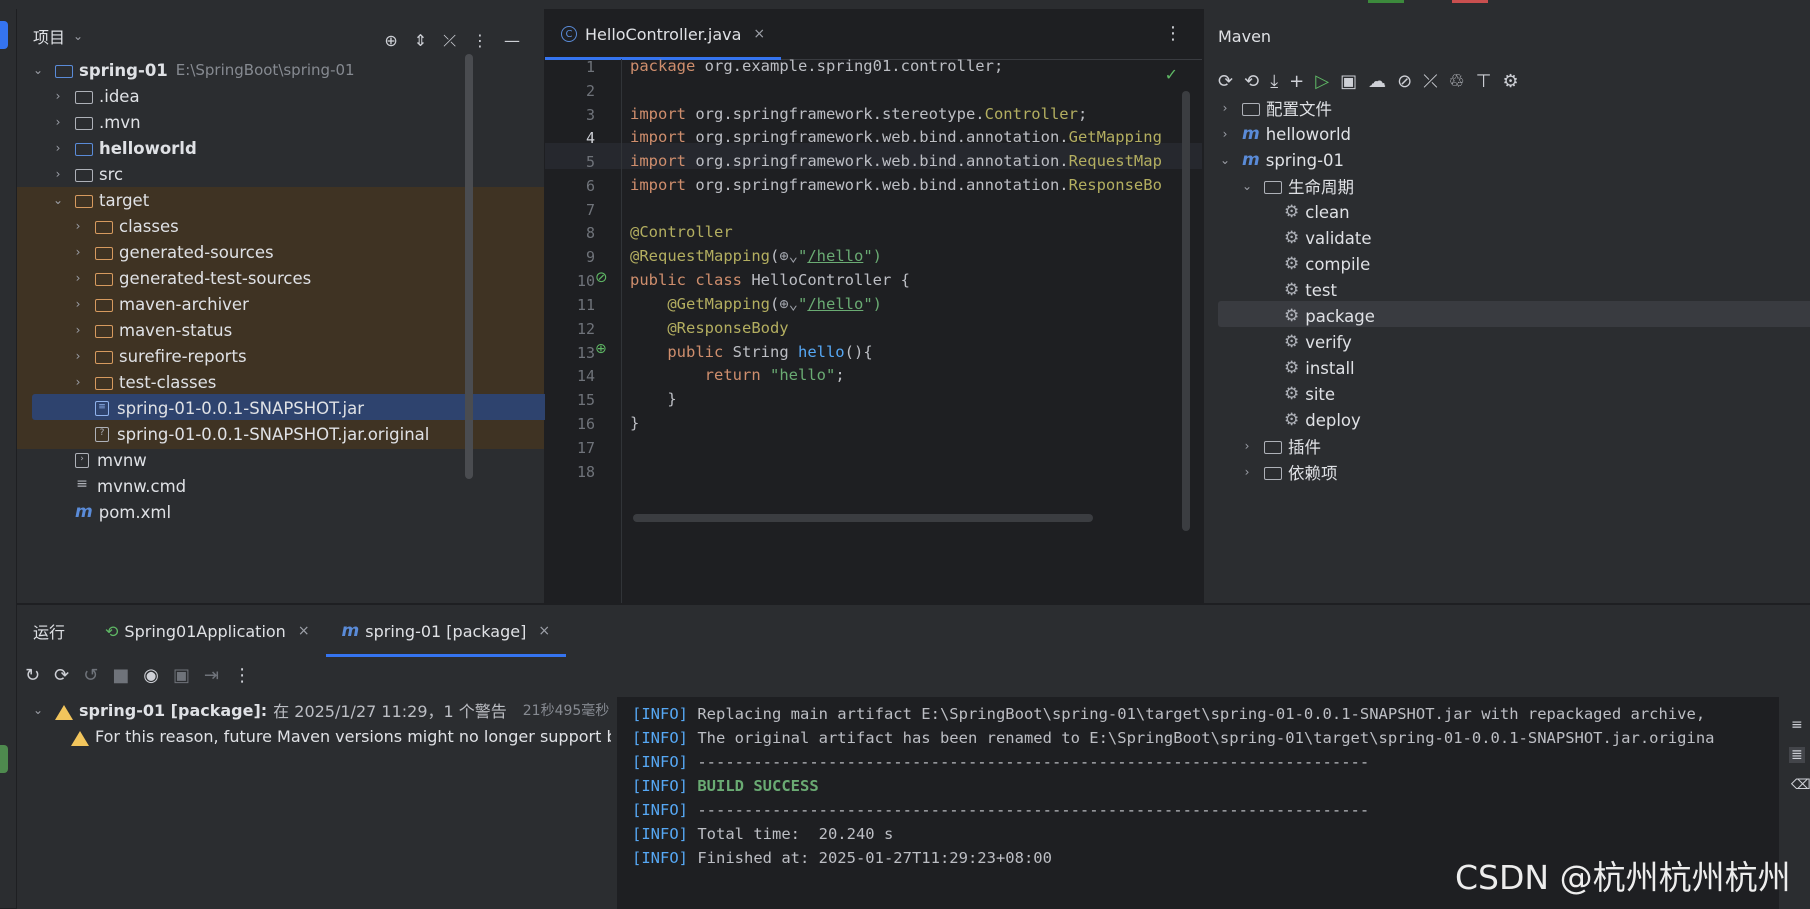  I want to click on tree-item-pom: m pom.xml, so click(123, 512).